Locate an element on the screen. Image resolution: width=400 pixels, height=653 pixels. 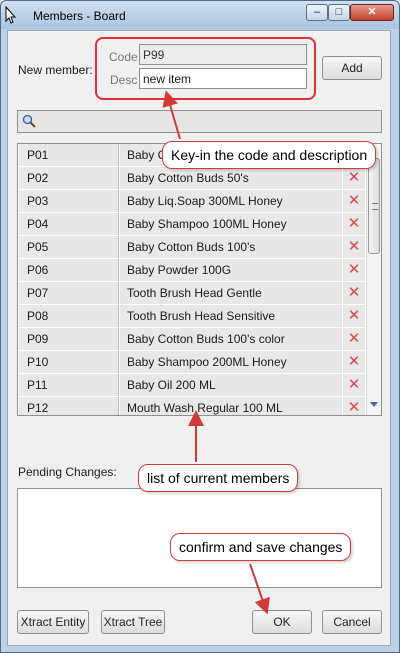
desc-label: Desc is located at coordinates (124, 80).